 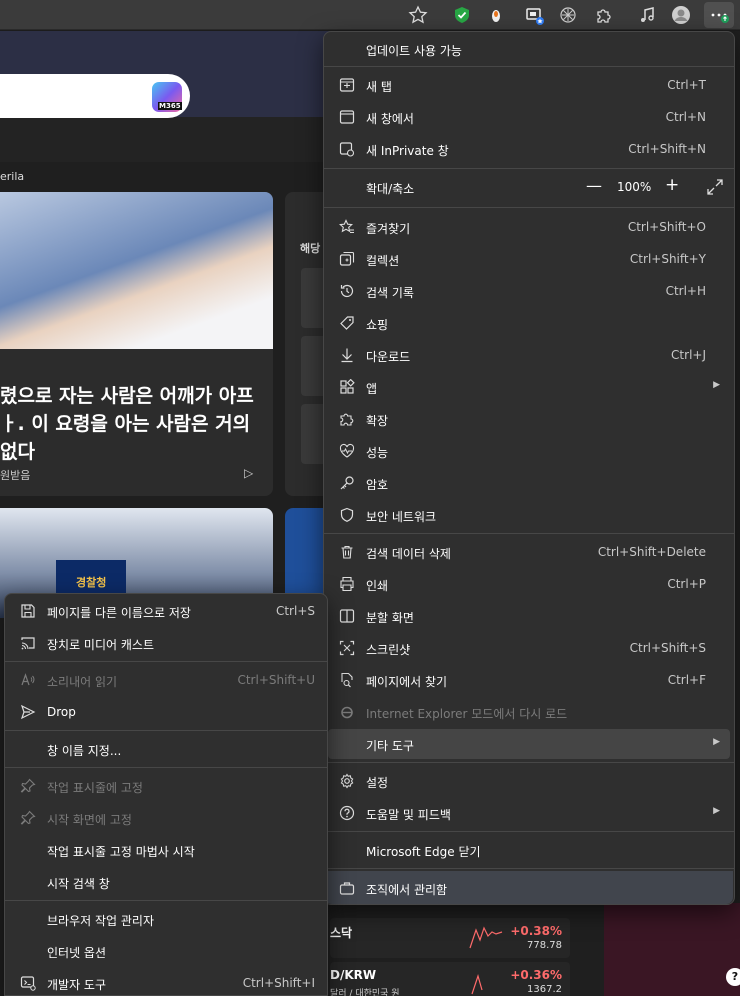 I want to click on menu-item-history: 검색 기록 Ctrl+H, so click(x=529, y=291).